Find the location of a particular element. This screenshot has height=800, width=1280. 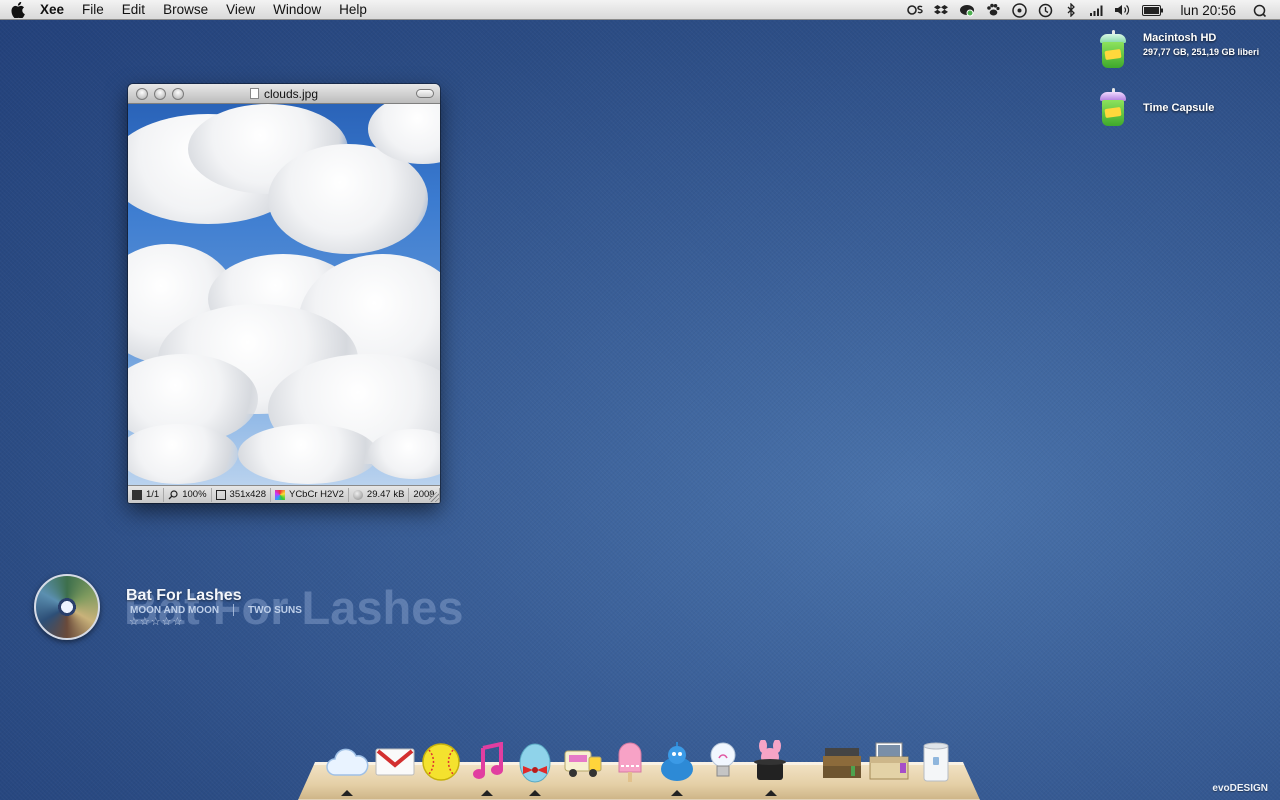

paw-icon is located at coordinates (993, 10).